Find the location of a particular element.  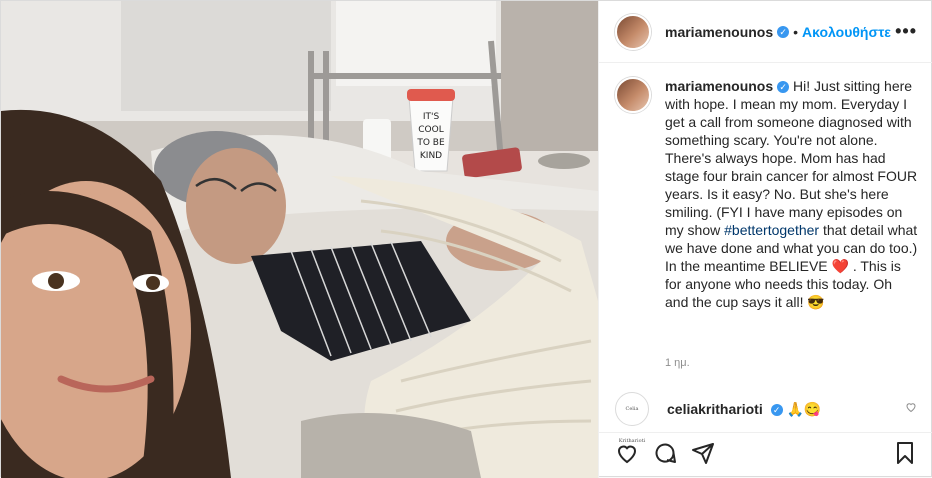

comment-row: Celia Kritharioti celiakritharioti ✓ 🙏😋 is located at coordinates (766, 416).